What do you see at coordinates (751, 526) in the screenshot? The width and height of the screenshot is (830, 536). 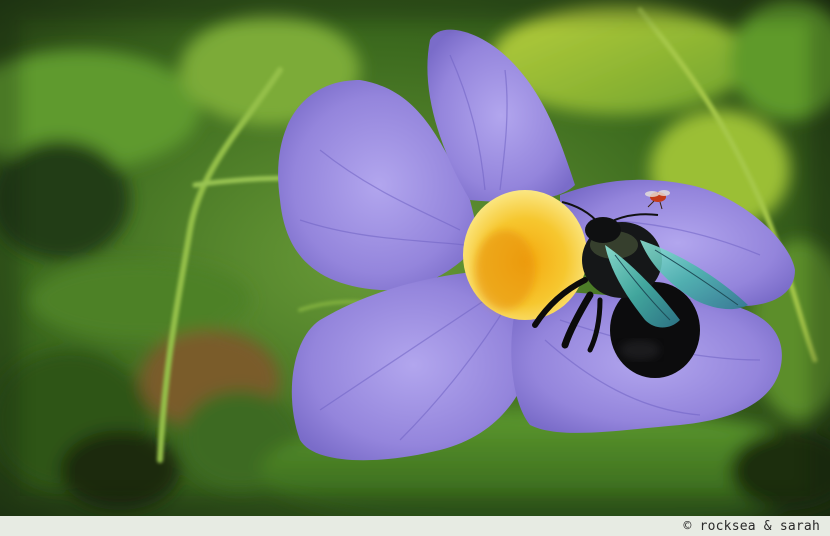 I see `photo-credit: © rocksea & sarah` at bounding box center [751, 526].